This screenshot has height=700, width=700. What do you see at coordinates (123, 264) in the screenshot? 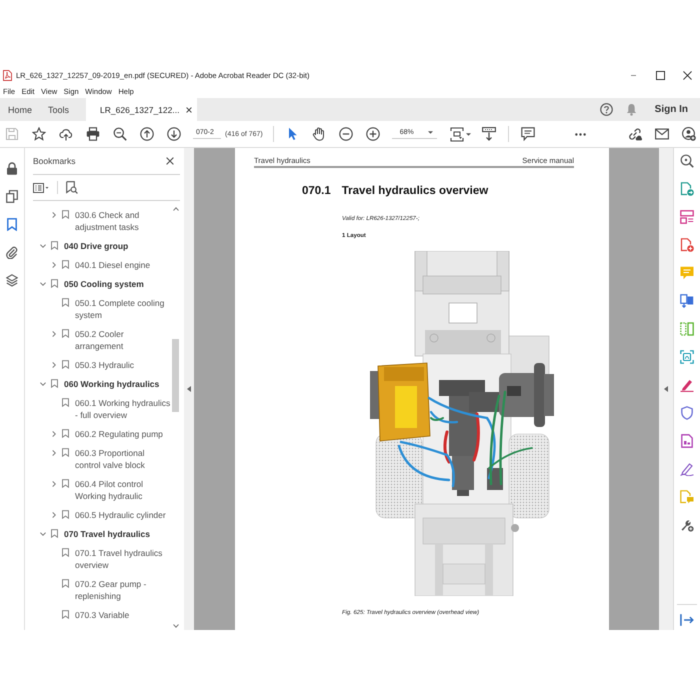
I see `bookmark-item: 040.1 Diesel engine` at bounding box center [123, 264].